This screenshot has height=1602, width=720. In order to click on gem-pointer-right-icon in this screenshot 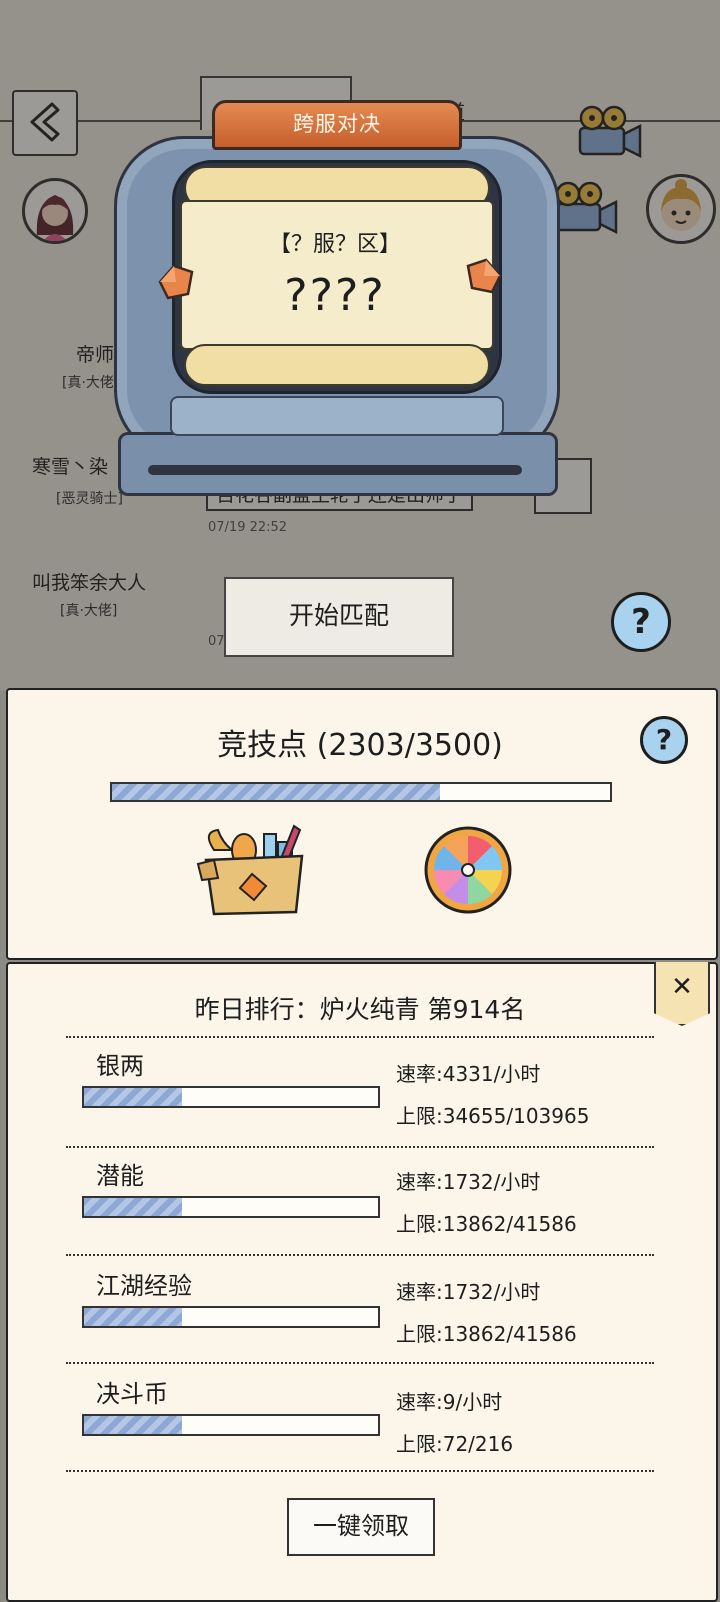, I will do `click(484, 276)`.